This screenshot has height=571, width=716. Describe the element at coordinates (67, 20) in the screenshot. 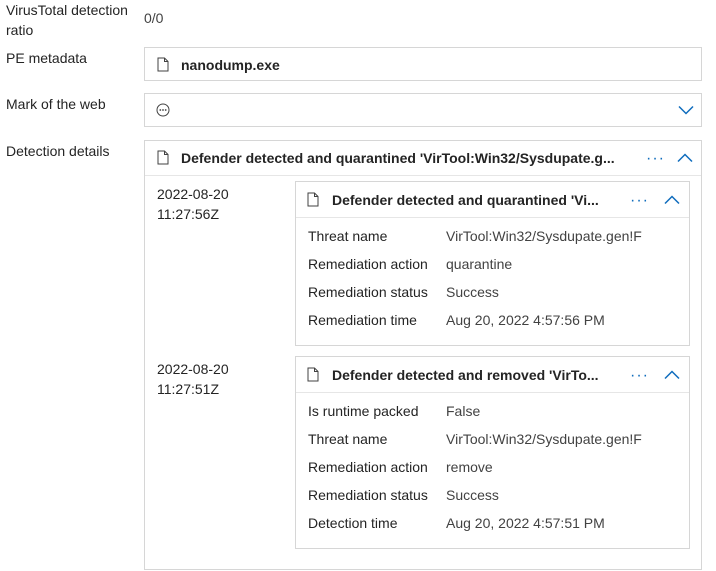

I see `virustotal-label: VirusTotal detection ratio` at that location.